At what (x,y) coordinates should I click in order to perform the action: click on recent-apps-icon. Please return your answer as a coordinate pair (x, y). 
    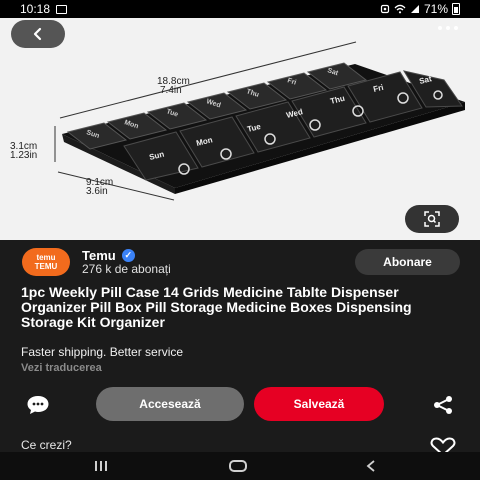
    Looking at the image, I should click on (101, 466).